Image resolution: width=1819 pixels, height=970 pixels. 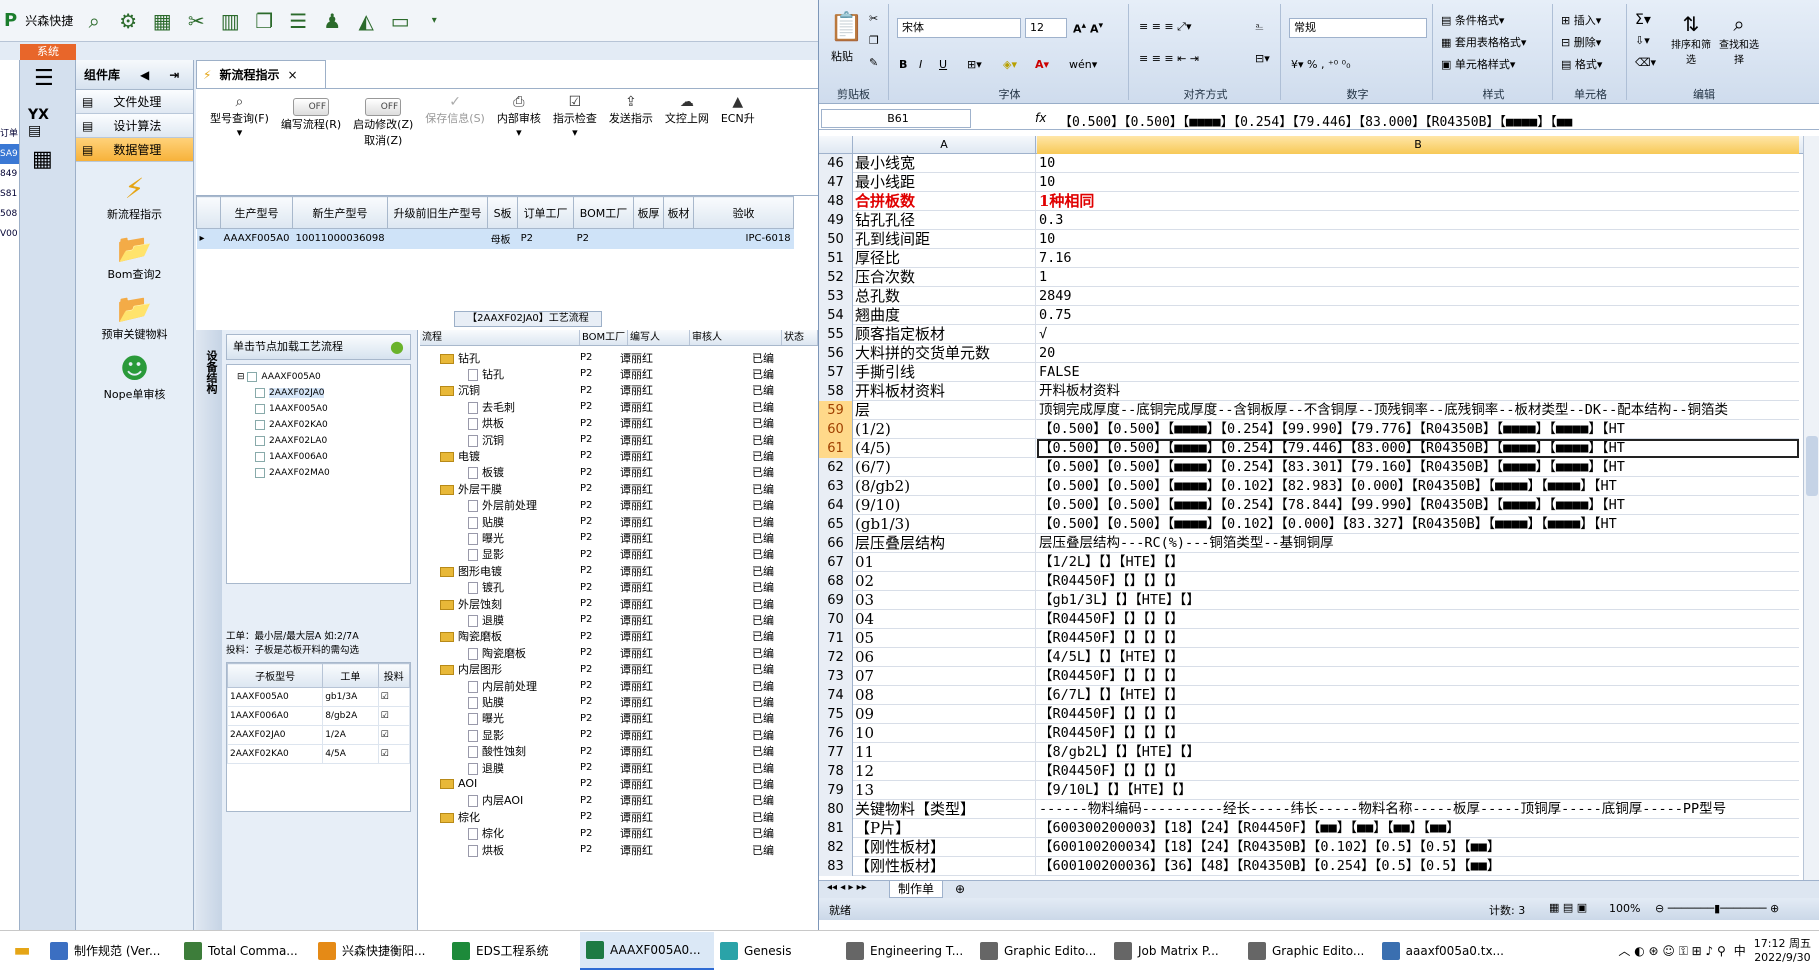 I want to click on align-top-icon: ≡ ≡ ≡ ⤢▾, so click(x=1165, y=27).